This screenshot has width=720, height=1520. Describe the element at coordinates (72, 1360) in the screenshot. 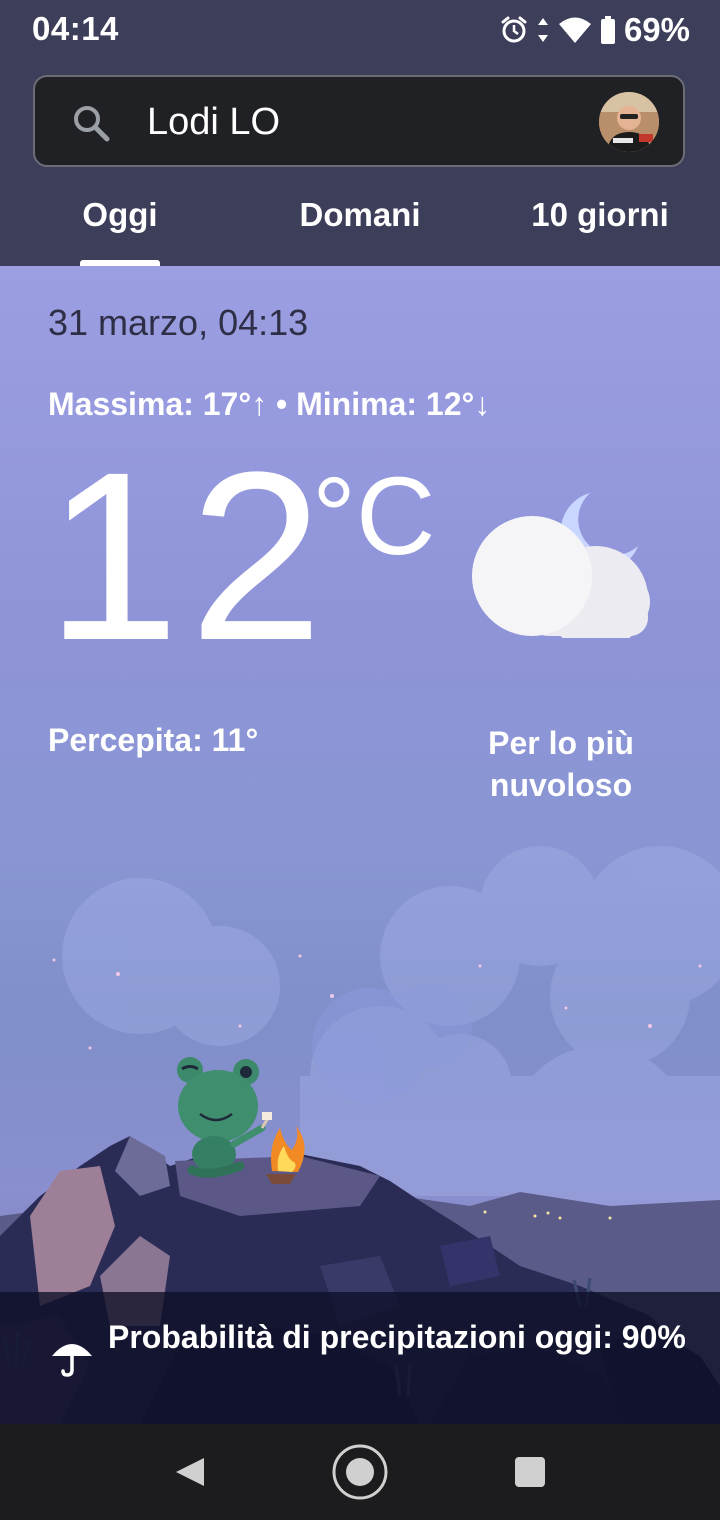

I see `umbrella-icon` at that location.